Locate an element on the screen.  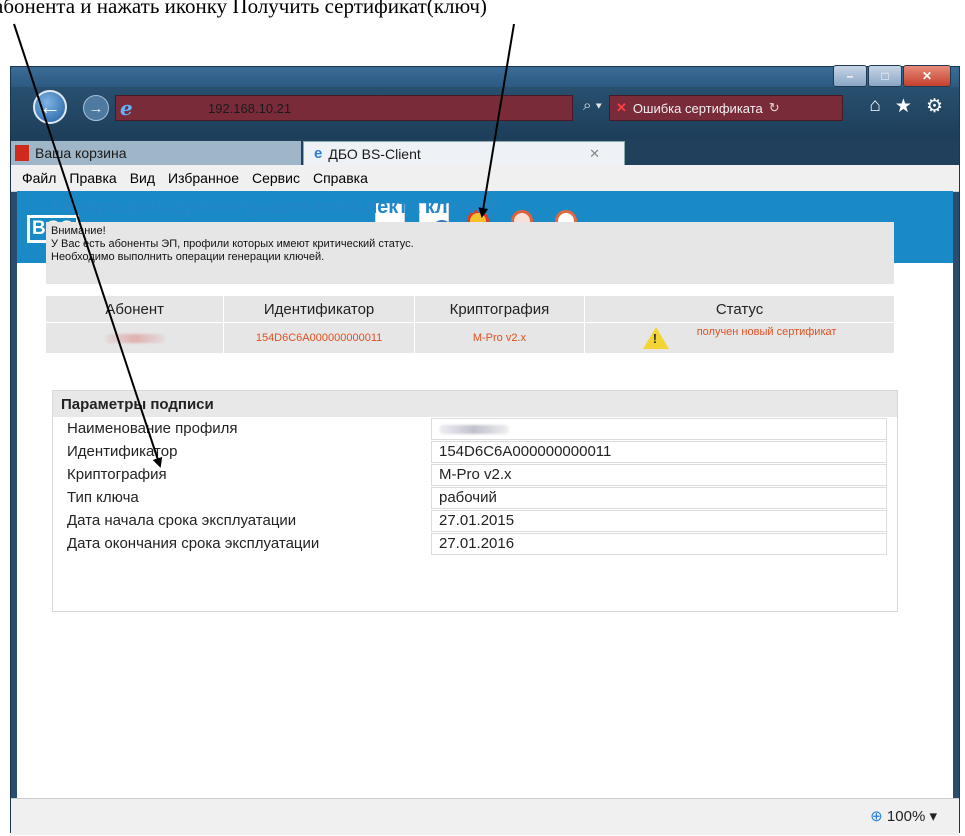
address-bar: e 192.168.10.21 is located at coordinates (344, 108).